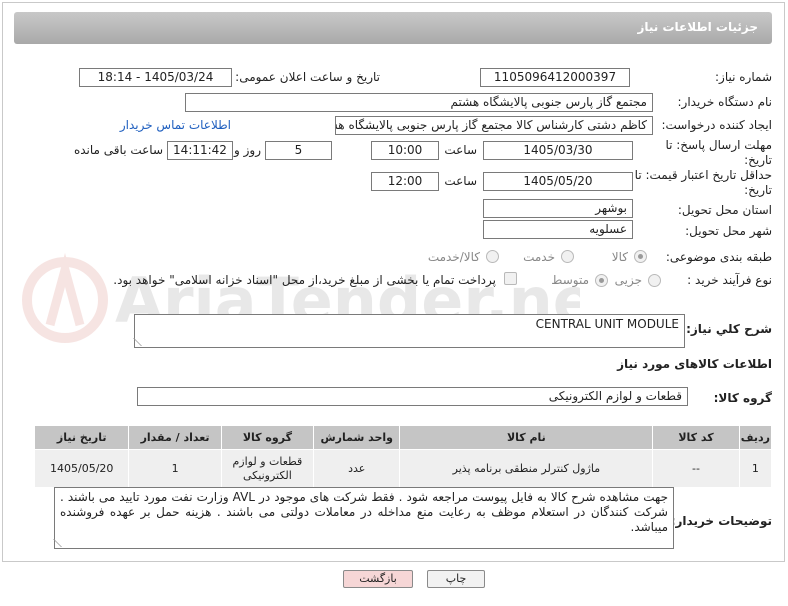 The image size is (788, 606). I want to click on city-field: عسلویه, so click(558, 229).